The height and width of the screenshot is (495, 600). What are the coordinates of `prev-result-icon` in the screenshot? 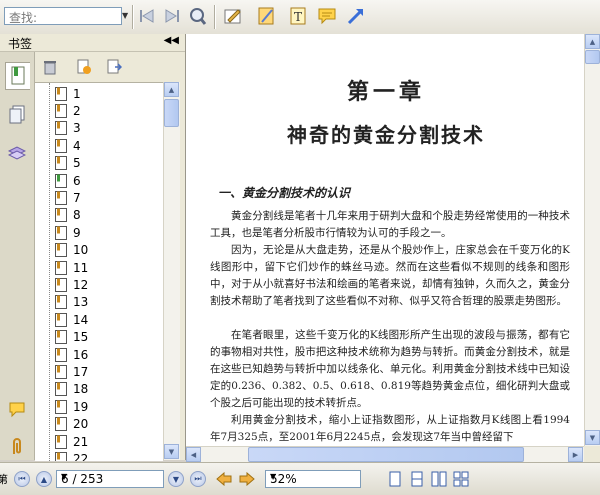 It's located at (147, 16).